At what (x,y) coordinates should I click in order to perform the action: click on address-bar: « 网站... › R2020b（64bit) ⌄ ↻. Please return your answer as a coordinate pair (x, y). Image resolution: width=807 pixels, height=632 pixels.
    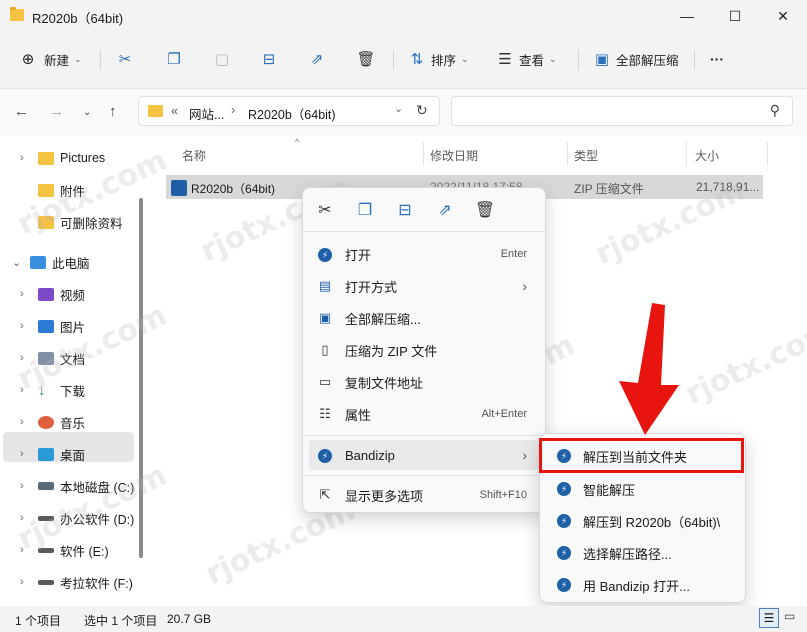
    Looking at the image, I should click on (289, 111).